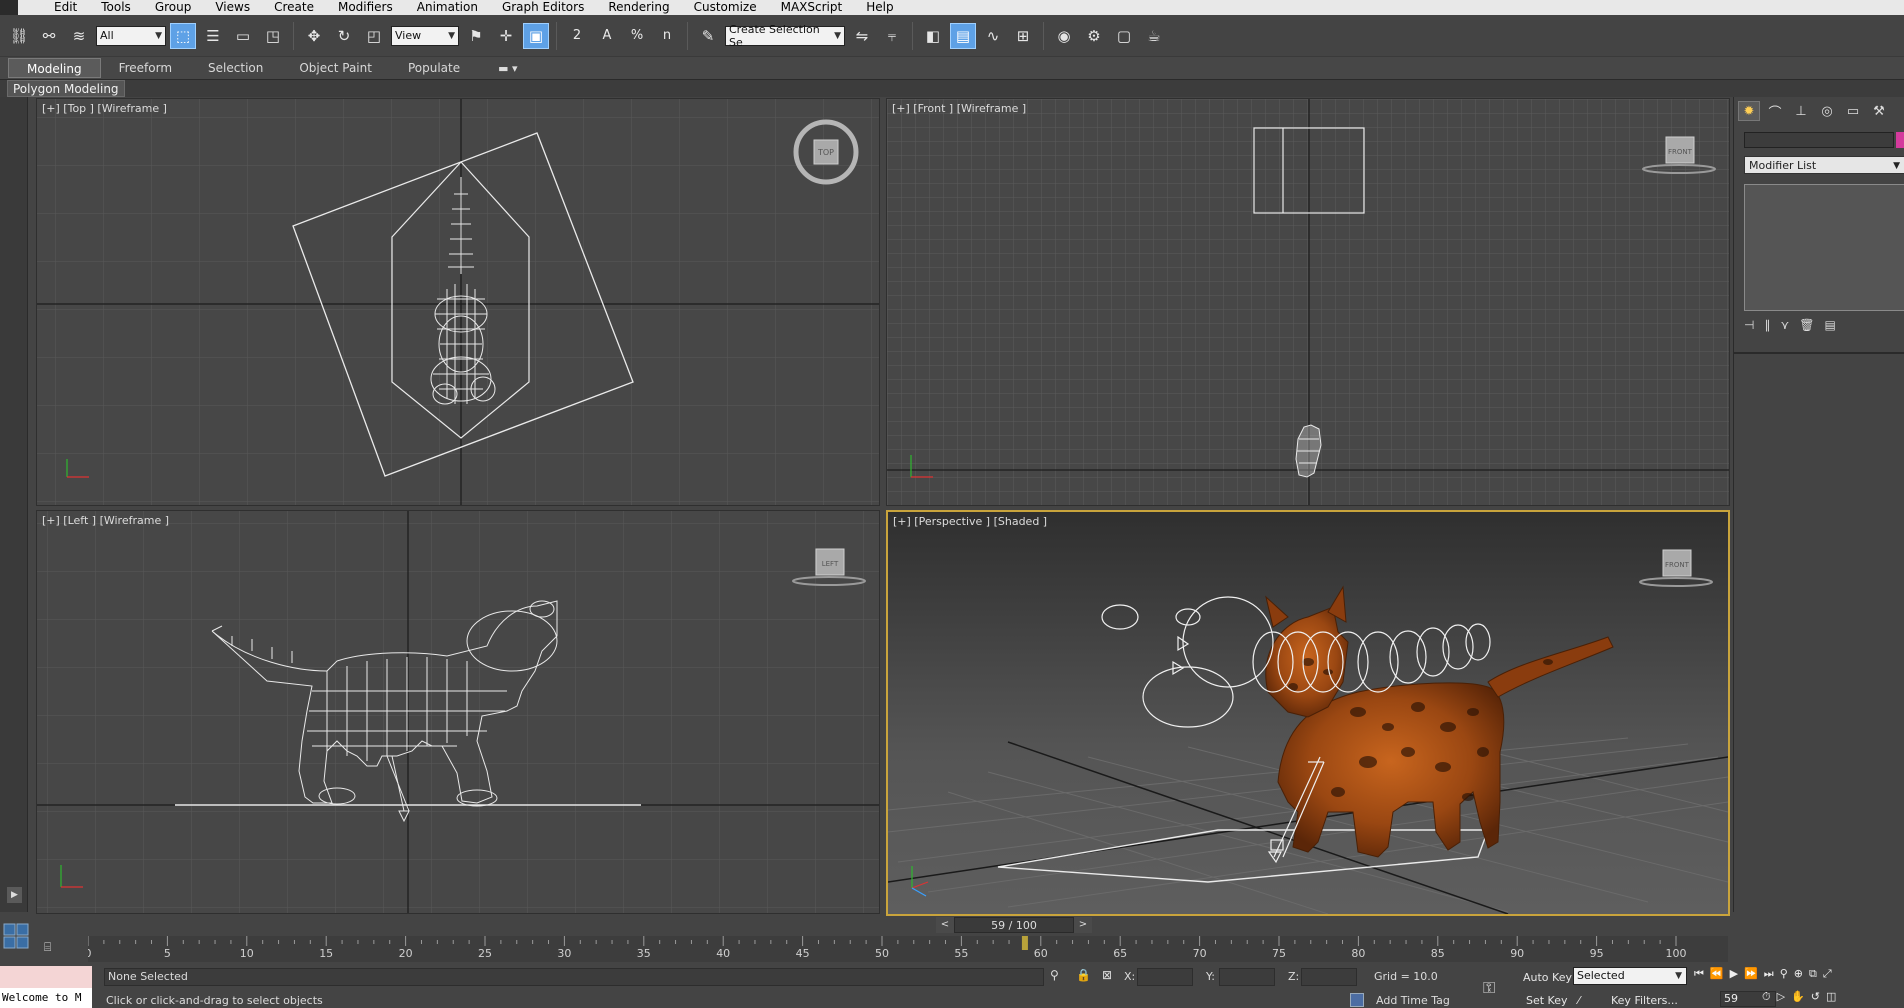 The height and width of the screenshot is (1008, 1904). Describe the element at coordinates (829, 568) in the screenshot. I see `viewcube-left: LEFT` at that location.